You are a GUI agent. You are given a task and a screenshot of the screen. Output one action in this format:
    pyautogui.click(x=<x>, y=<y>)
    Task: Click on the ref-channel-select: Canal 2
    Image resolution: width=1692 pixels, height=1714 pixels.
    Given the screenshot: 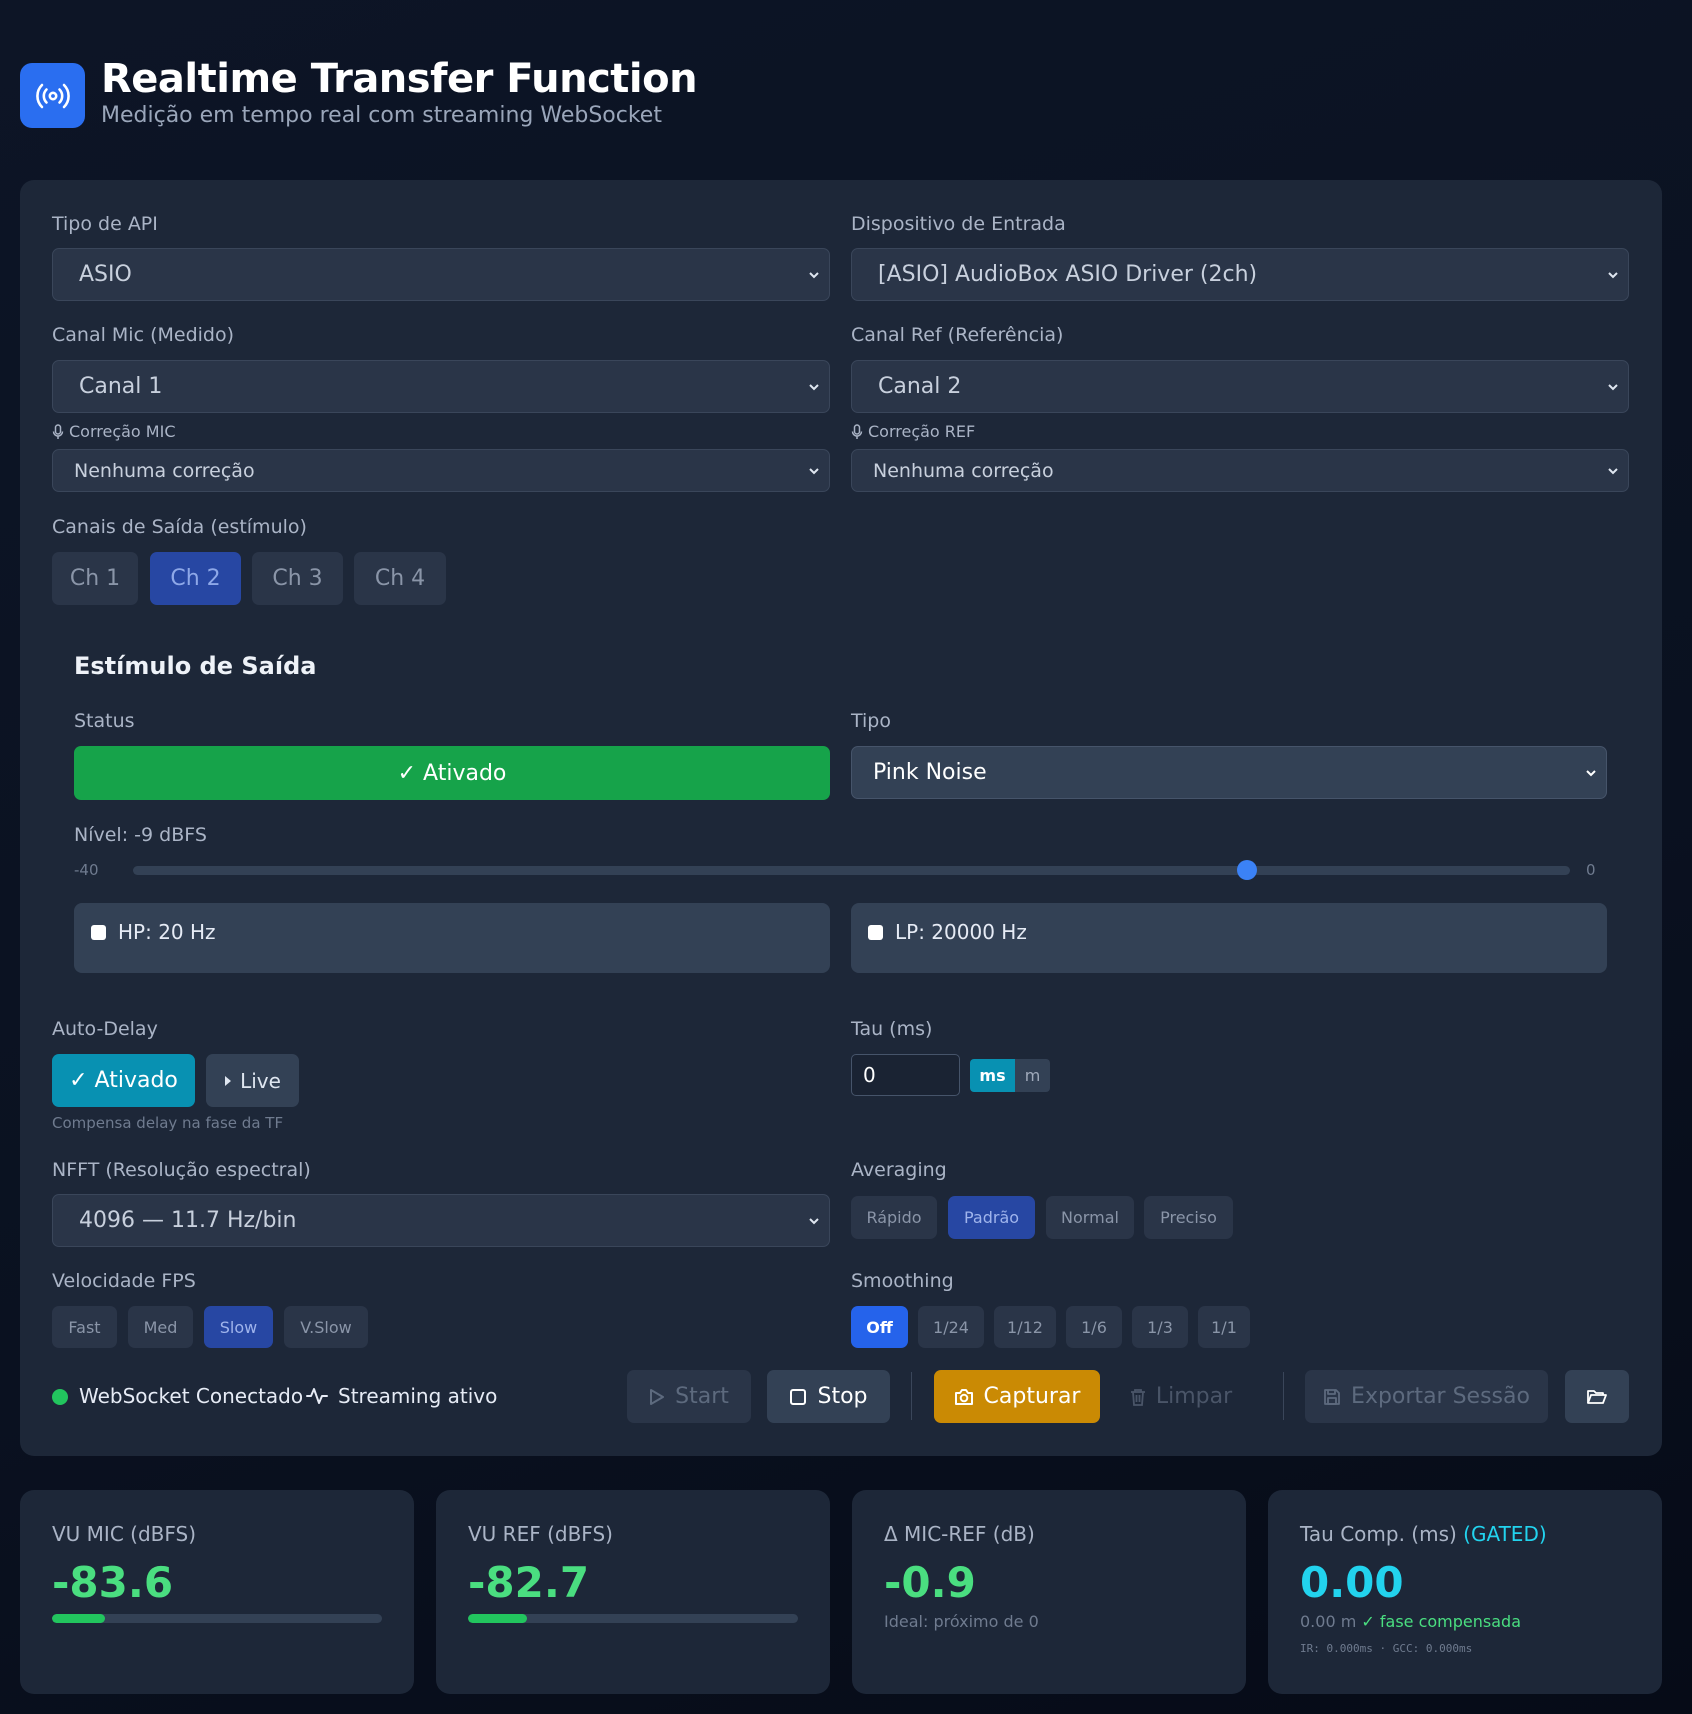 What is the action you would take?
    pyautogui.click(x=1240, y=386)
    